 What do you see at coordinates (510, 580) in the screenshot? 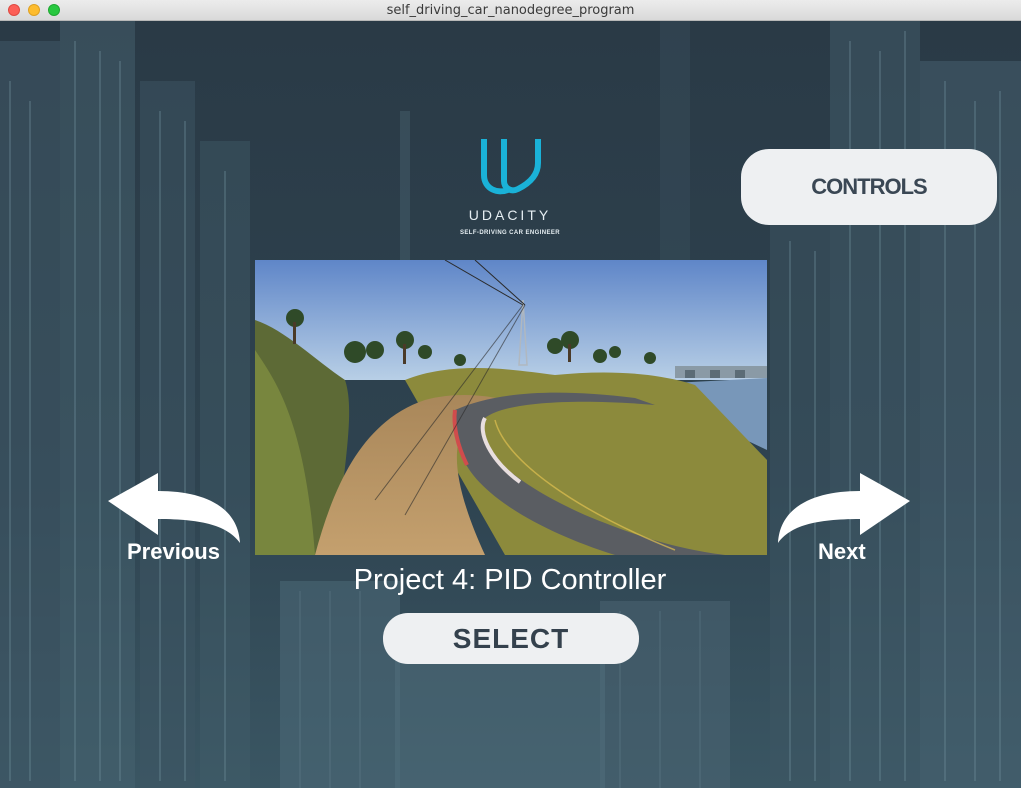
I see `project-title: Project 4: PID Controller` at bounding box center [510, 580].